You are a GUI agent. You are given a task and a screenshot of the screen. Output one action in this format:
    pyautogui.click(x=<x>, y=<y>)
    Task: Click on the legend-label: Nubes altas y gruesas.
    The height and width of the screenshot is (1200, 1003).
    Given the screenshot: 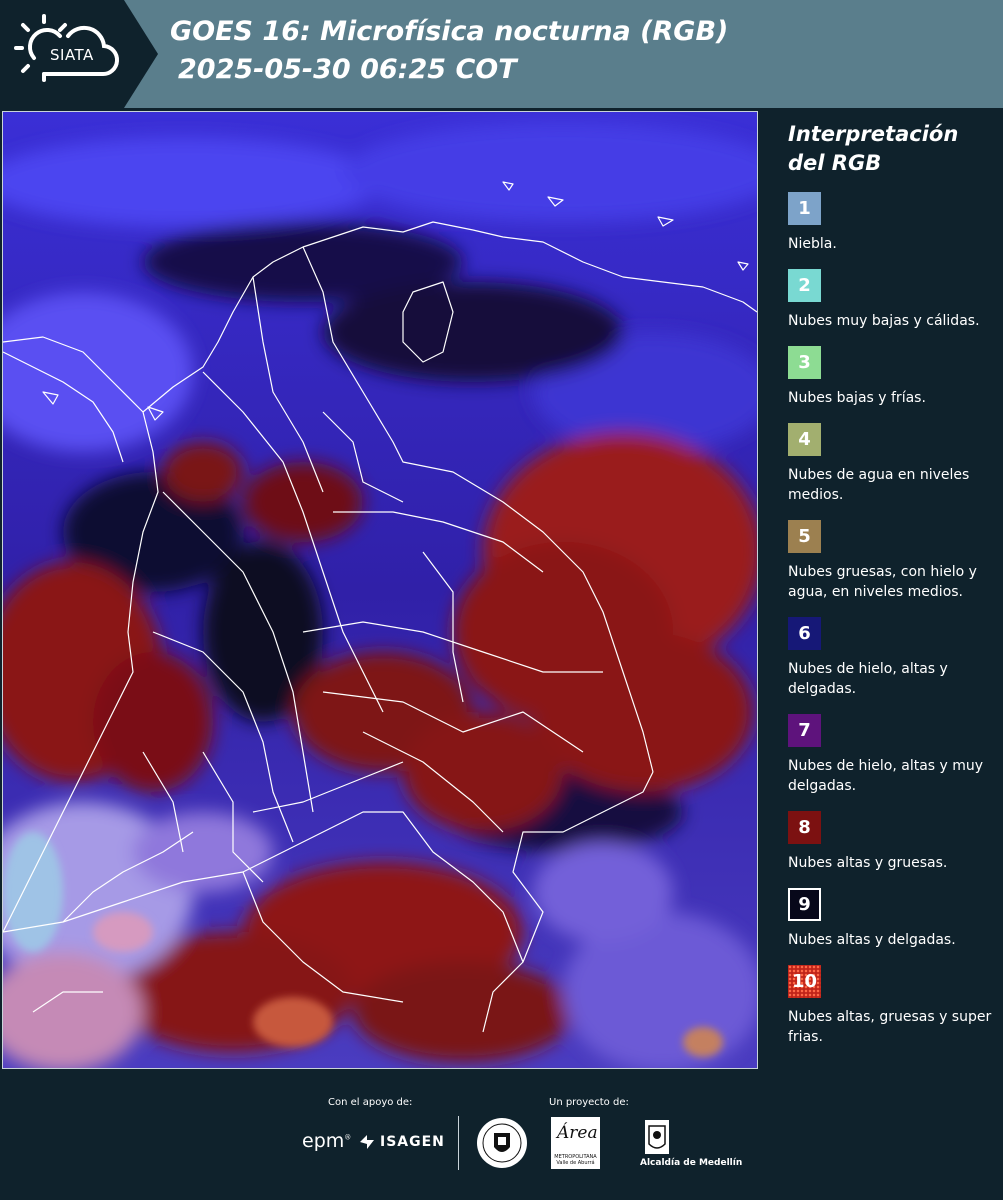 What is the action you would take?
    pyautogui.click(x=868, y=863)
    